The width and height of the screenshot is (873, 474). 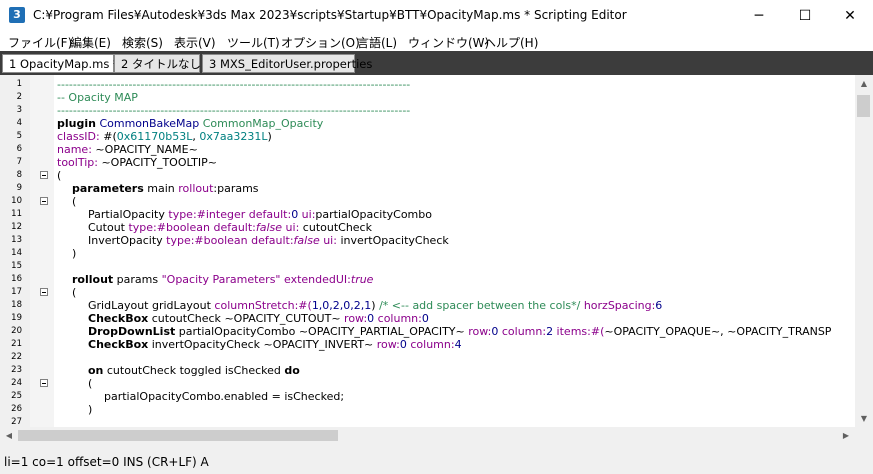 What do you see at coordinates (864, 251) in the screenshot?
I see `vertical-scrollbar: ▲ ▼` at bounding box center [864, 251].